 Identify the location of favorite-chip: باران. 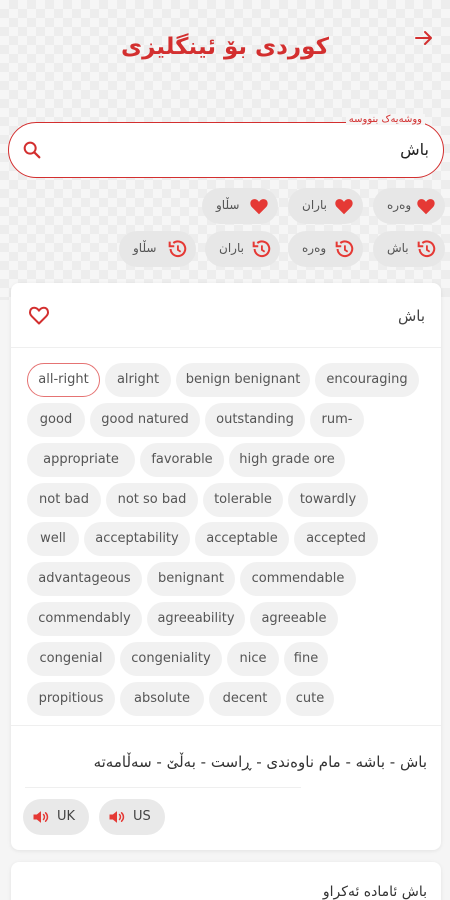
(325, 206).